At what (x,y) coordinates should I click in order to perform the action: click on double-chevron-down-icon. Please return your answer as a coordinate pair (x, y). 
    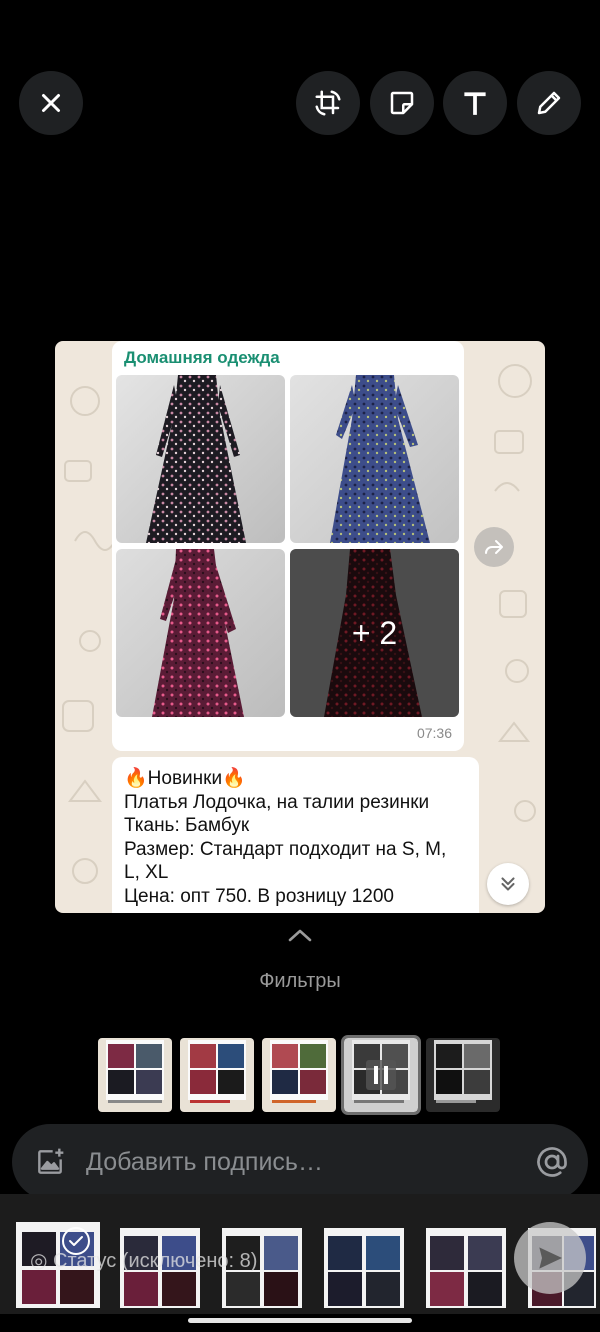
    Looking at the image, I should click on (508, 884).